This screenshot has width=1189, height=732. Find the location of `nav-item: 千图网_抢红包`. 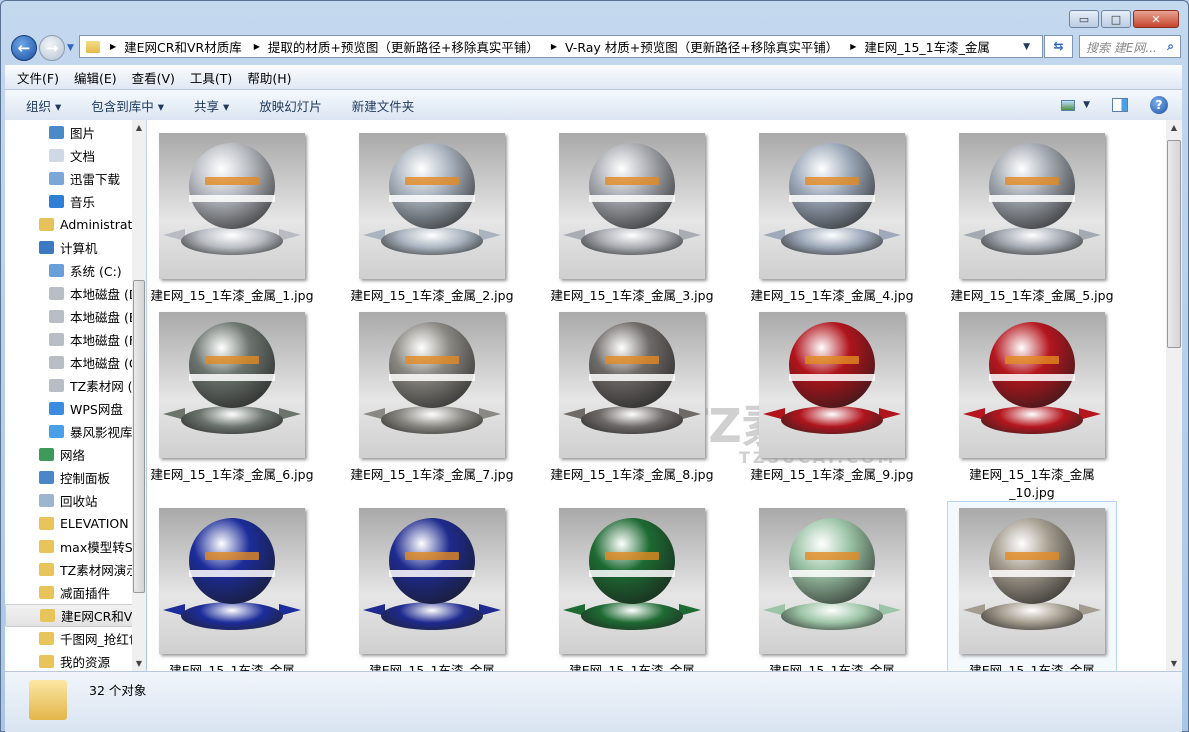

nav-item: 千图网_抢红包 is located at coordinates (75, 638).